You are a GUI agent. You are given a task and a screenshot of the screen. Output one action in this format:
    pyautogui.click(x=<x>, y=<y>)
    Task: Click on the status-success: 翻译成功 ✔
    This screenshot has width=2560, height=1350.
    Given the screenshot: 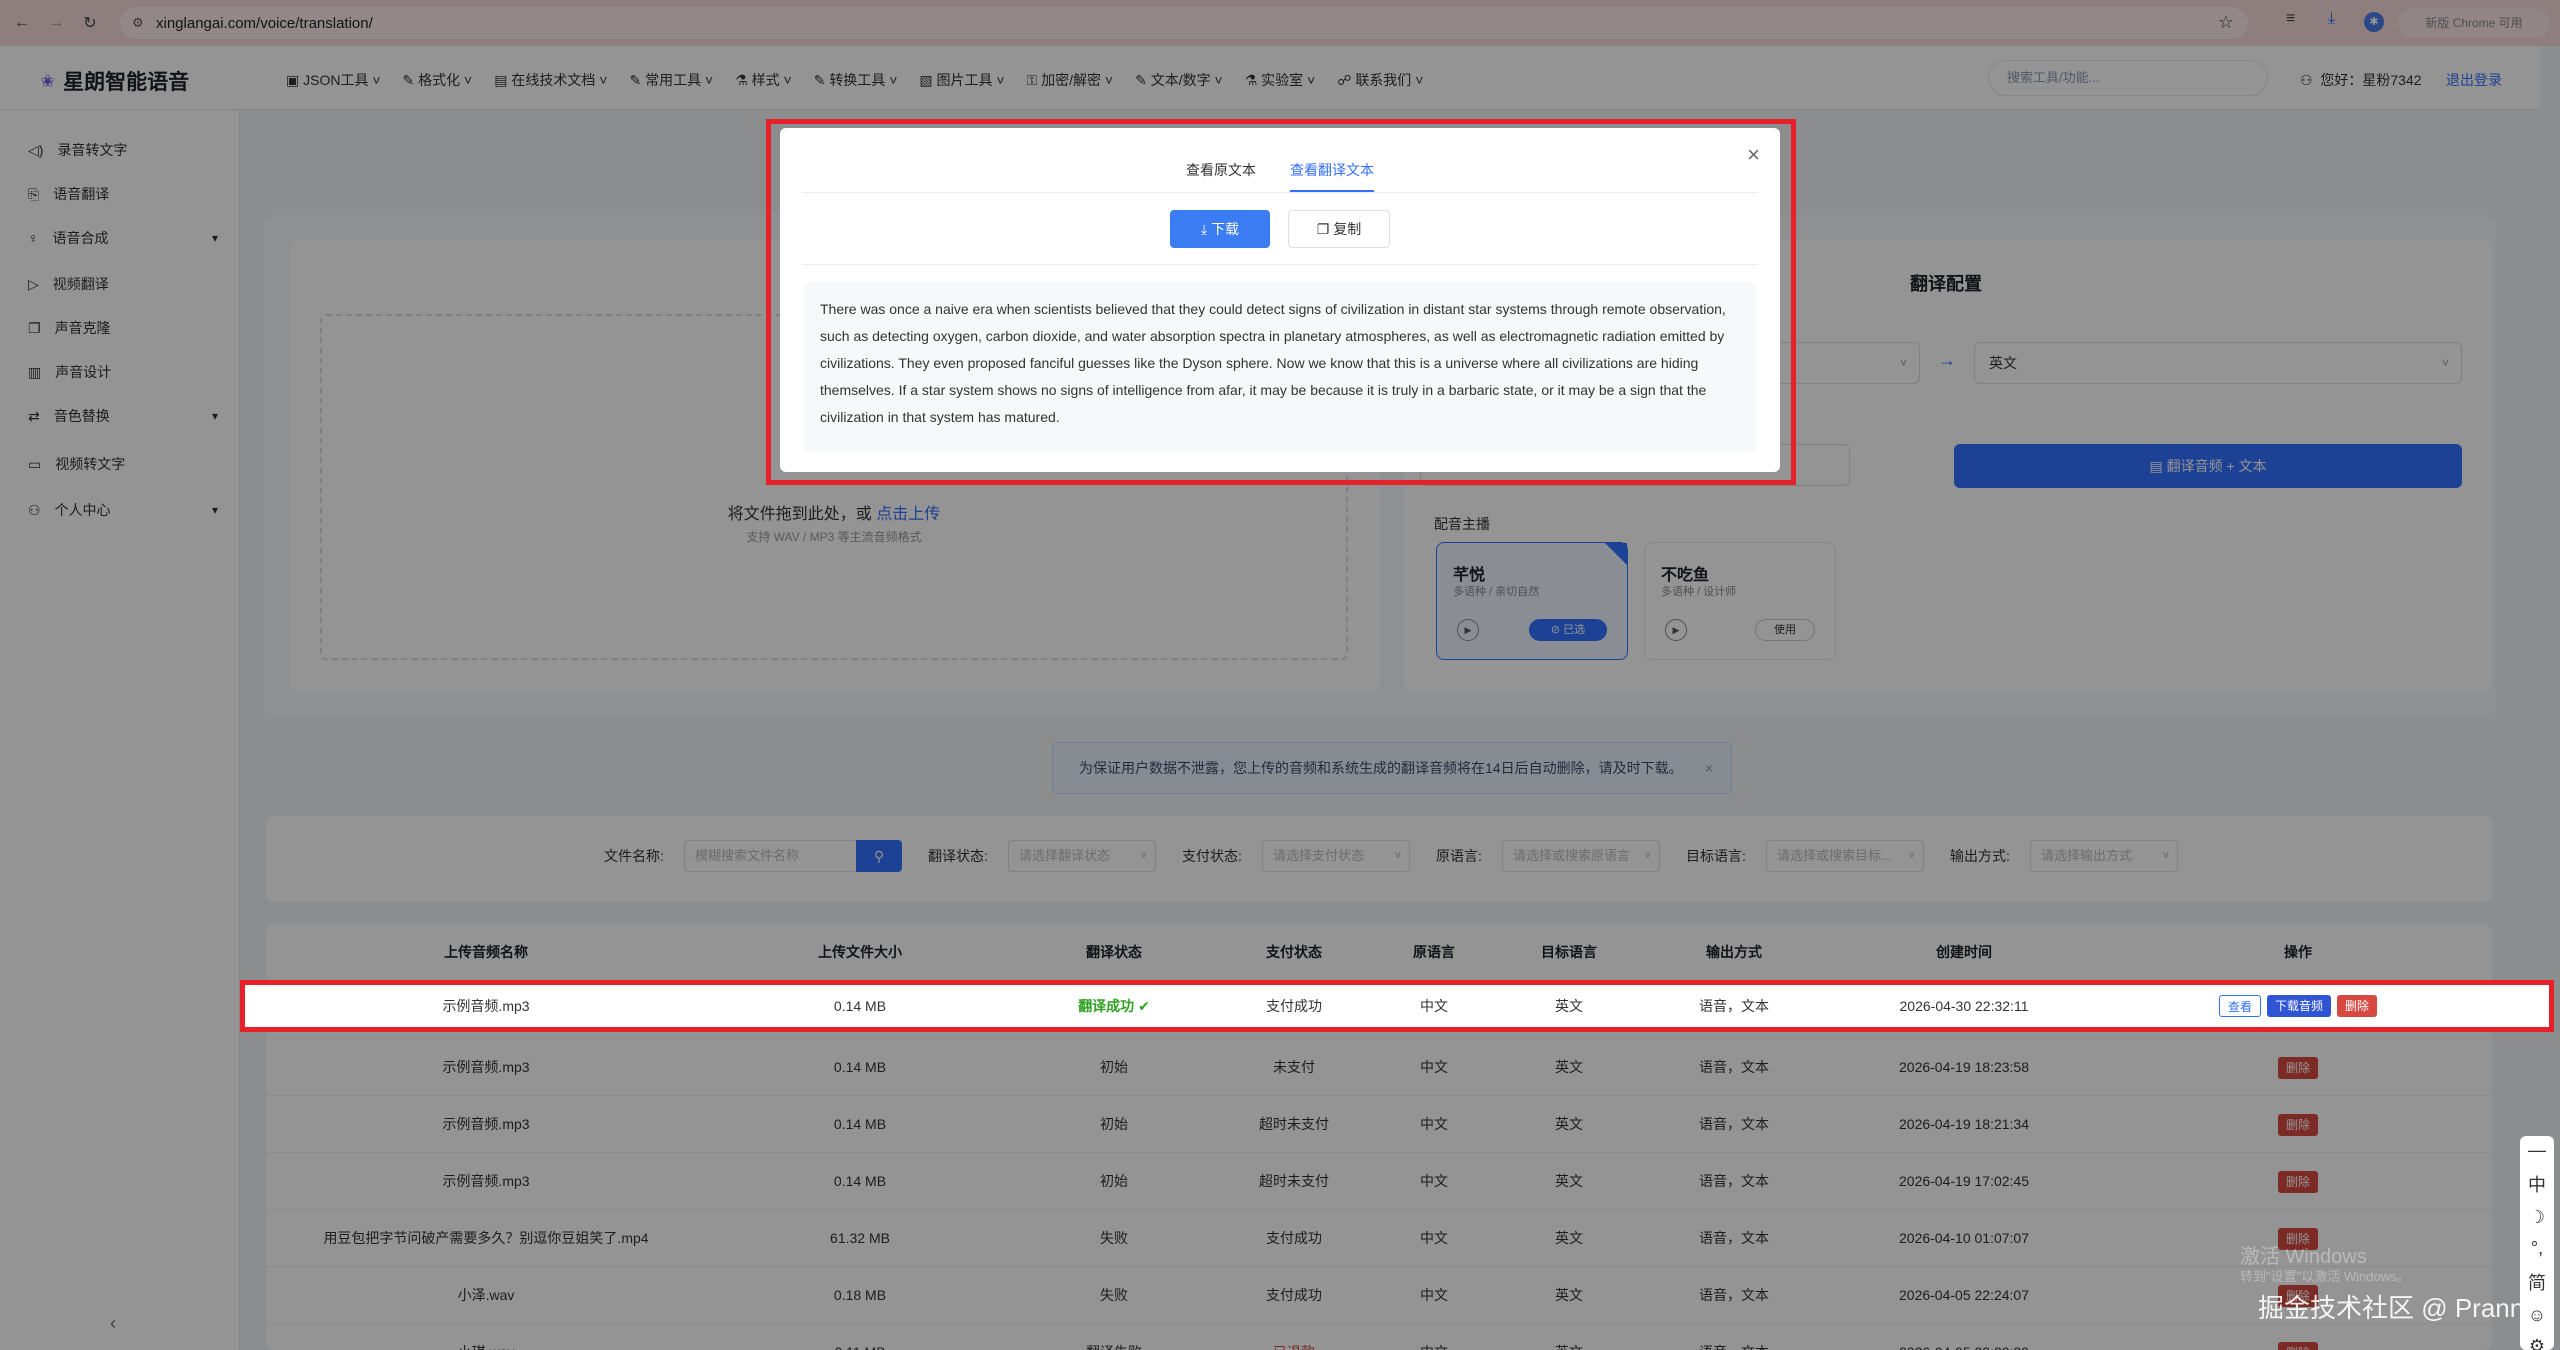 What is the action you would take?
    pyautogui.click(x=1114, y=1006)
    